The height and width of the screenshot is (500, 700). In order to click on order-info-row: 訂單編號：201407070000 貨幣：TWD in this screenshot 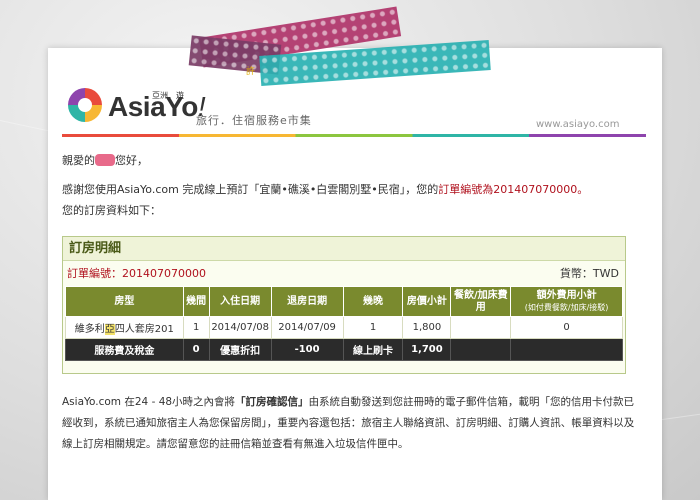, I will do `click(344, 273)`.